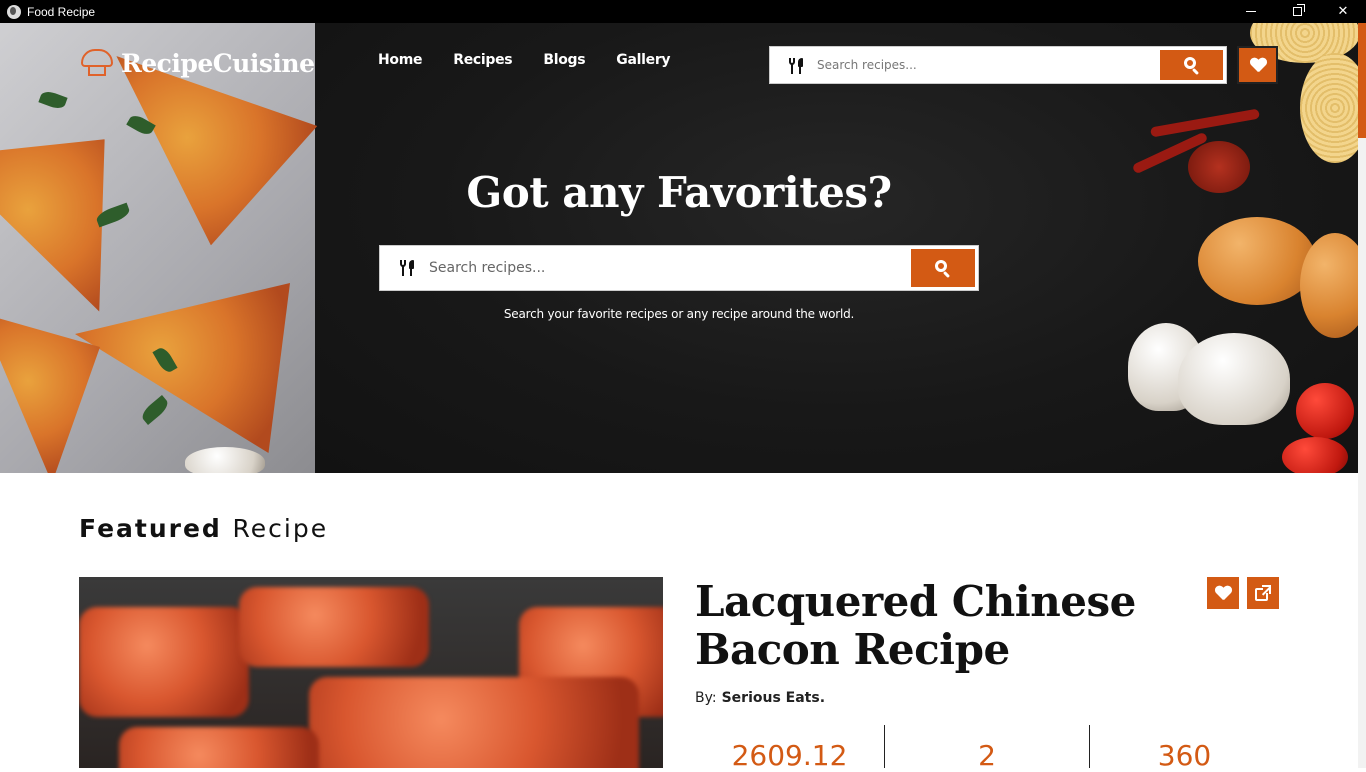 The image size is (1366, 772). What do you see at coordinates (539, 60) in the screenshot?
I see `main-nav: Home Recipes Blogs Gallery` at bounding box center [539, 60].